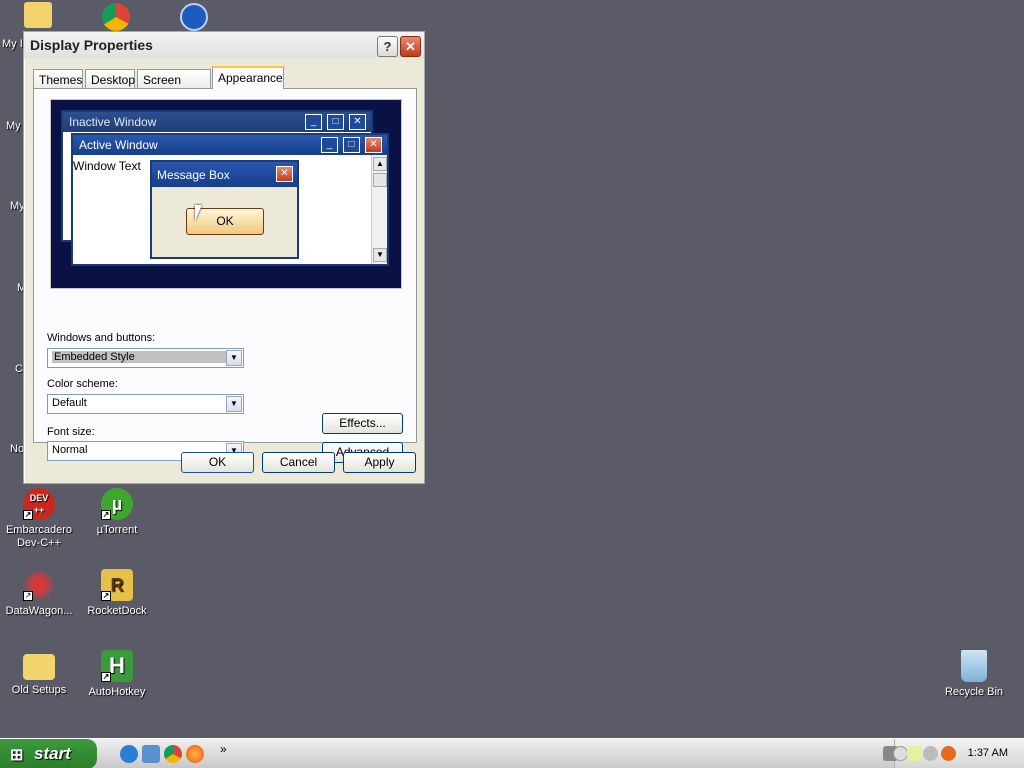  What do you see at coordinates (174, 85) in the screenshot?
I see `tab-screen-saver: Screen Saver` at bounding box center [174, 85].